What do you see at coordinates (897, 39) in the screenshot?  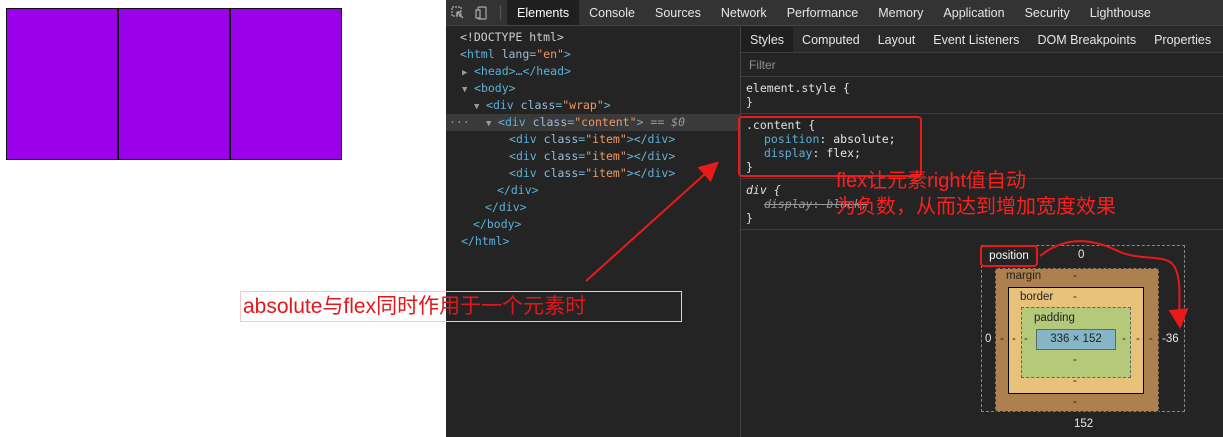 I see `subtab-layout: Layout` at bounding box center [897, 39].